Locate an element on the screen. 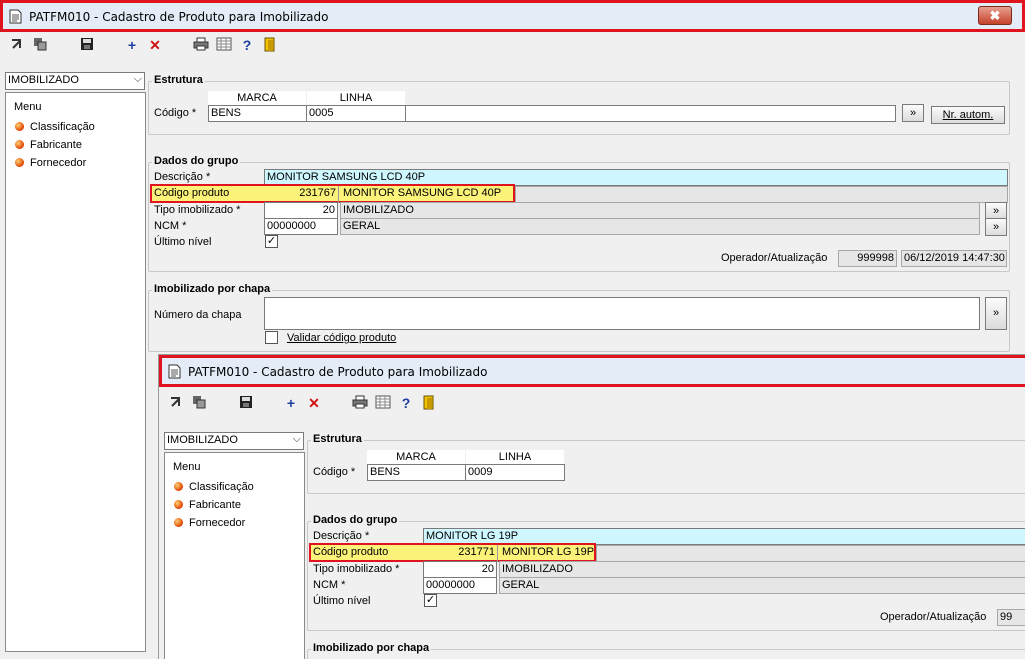  atualizacao-field: 06/12/2019 14:47:30 is located at coordinates (954, 258).